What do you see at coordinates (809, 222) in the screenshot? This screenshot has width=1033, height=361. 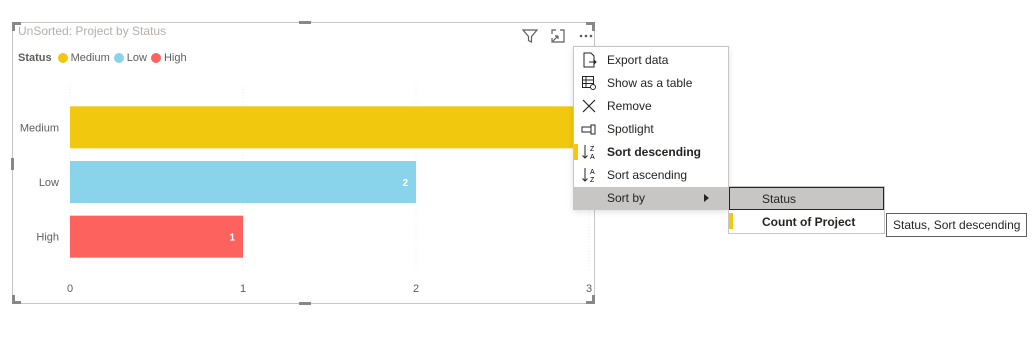 I see `submenu-item-label: Count of Project` at bounding box center [809, 222].